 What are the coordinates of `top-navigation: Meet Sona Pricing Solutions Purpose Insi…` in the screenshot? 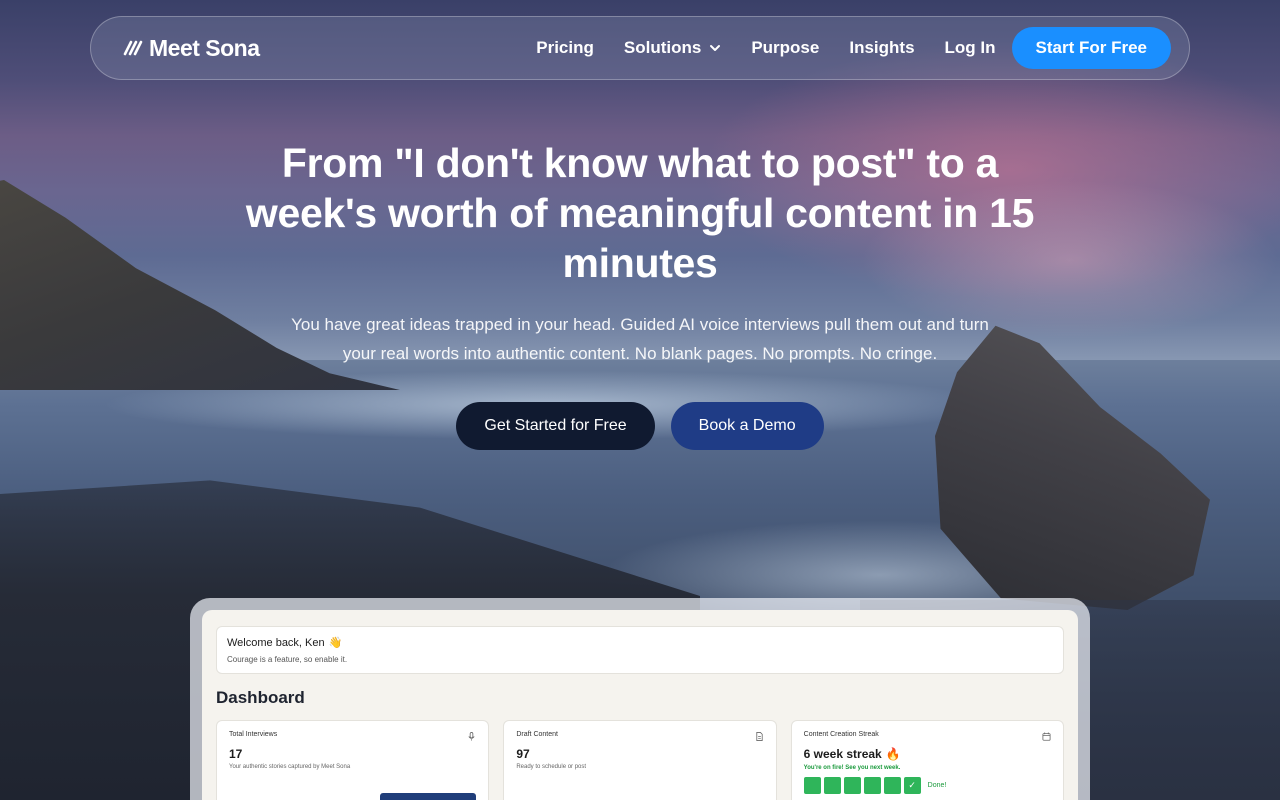 It's located at (640, 48).